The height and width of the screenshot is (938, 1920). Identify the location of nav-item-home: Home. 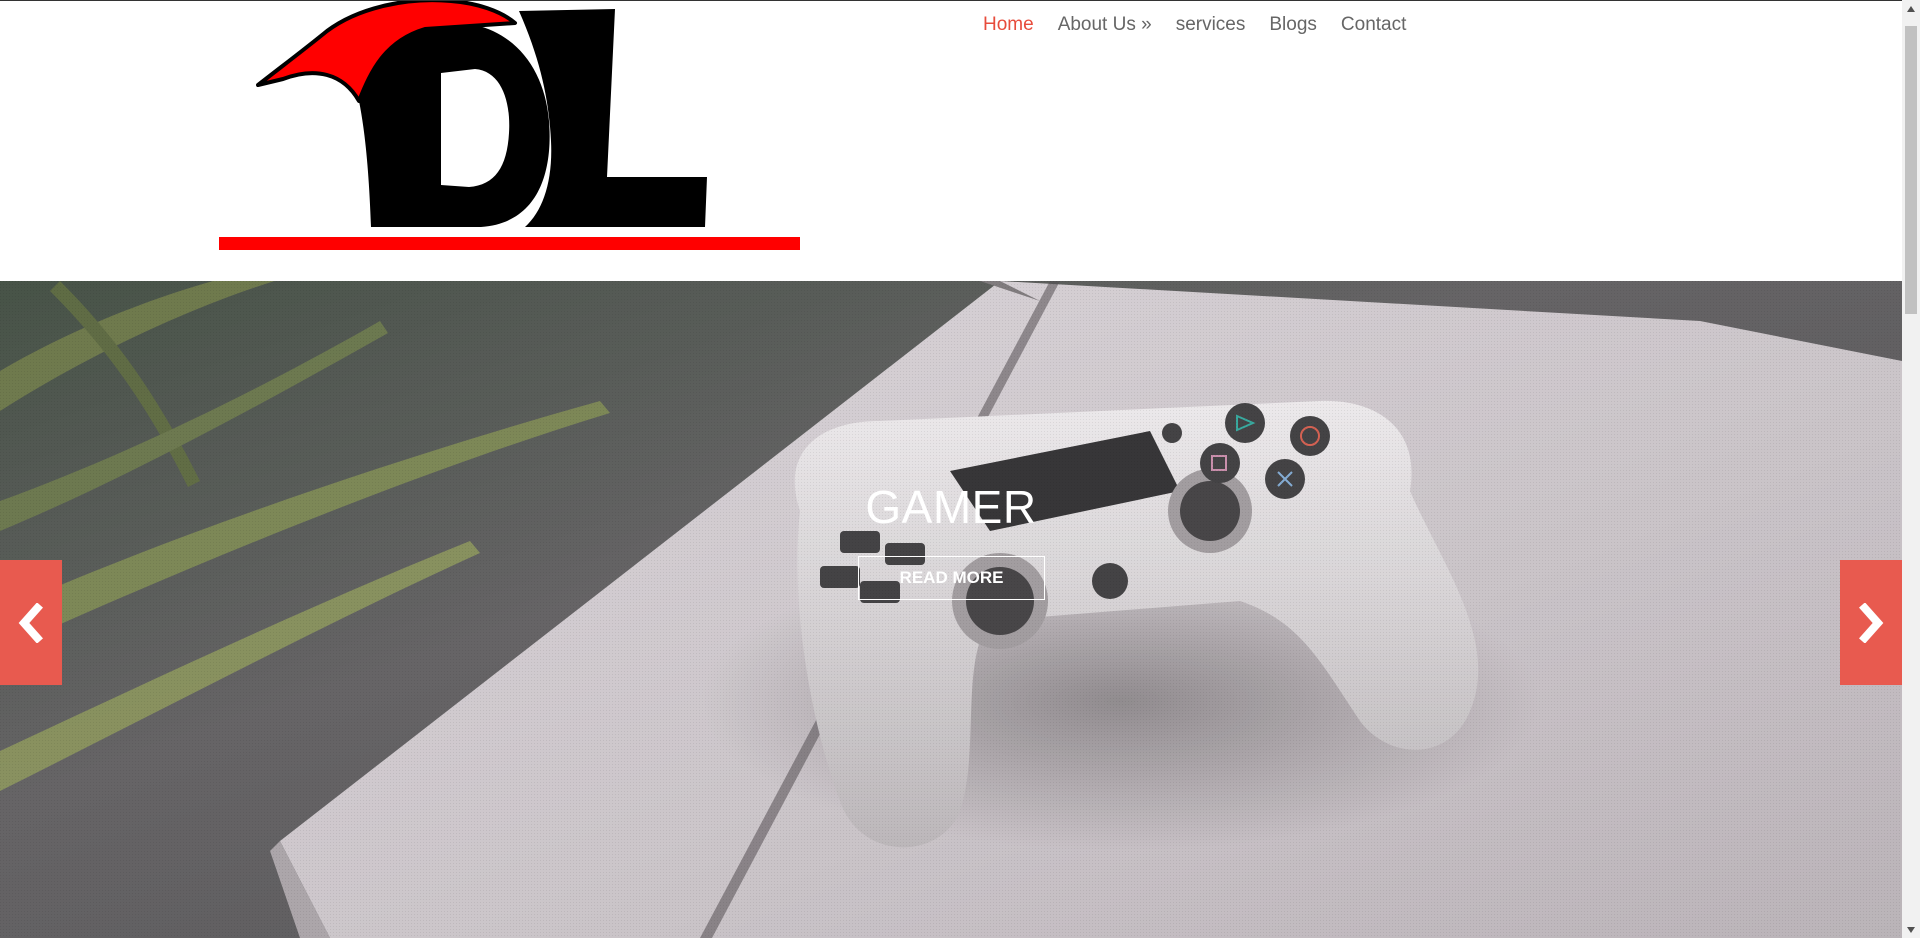
(1014, 25).